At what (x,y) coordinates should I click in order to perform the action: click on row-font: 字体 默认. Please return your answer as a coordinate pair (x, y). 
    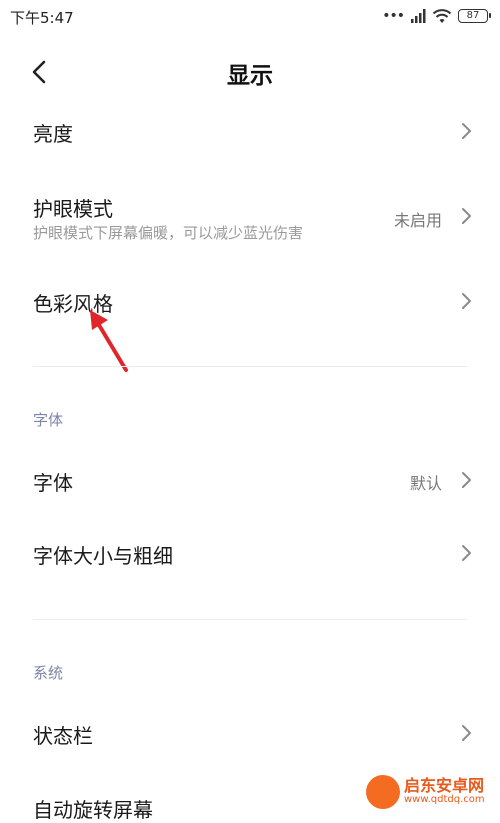
    Looking at the image, I should click on (250, 480).